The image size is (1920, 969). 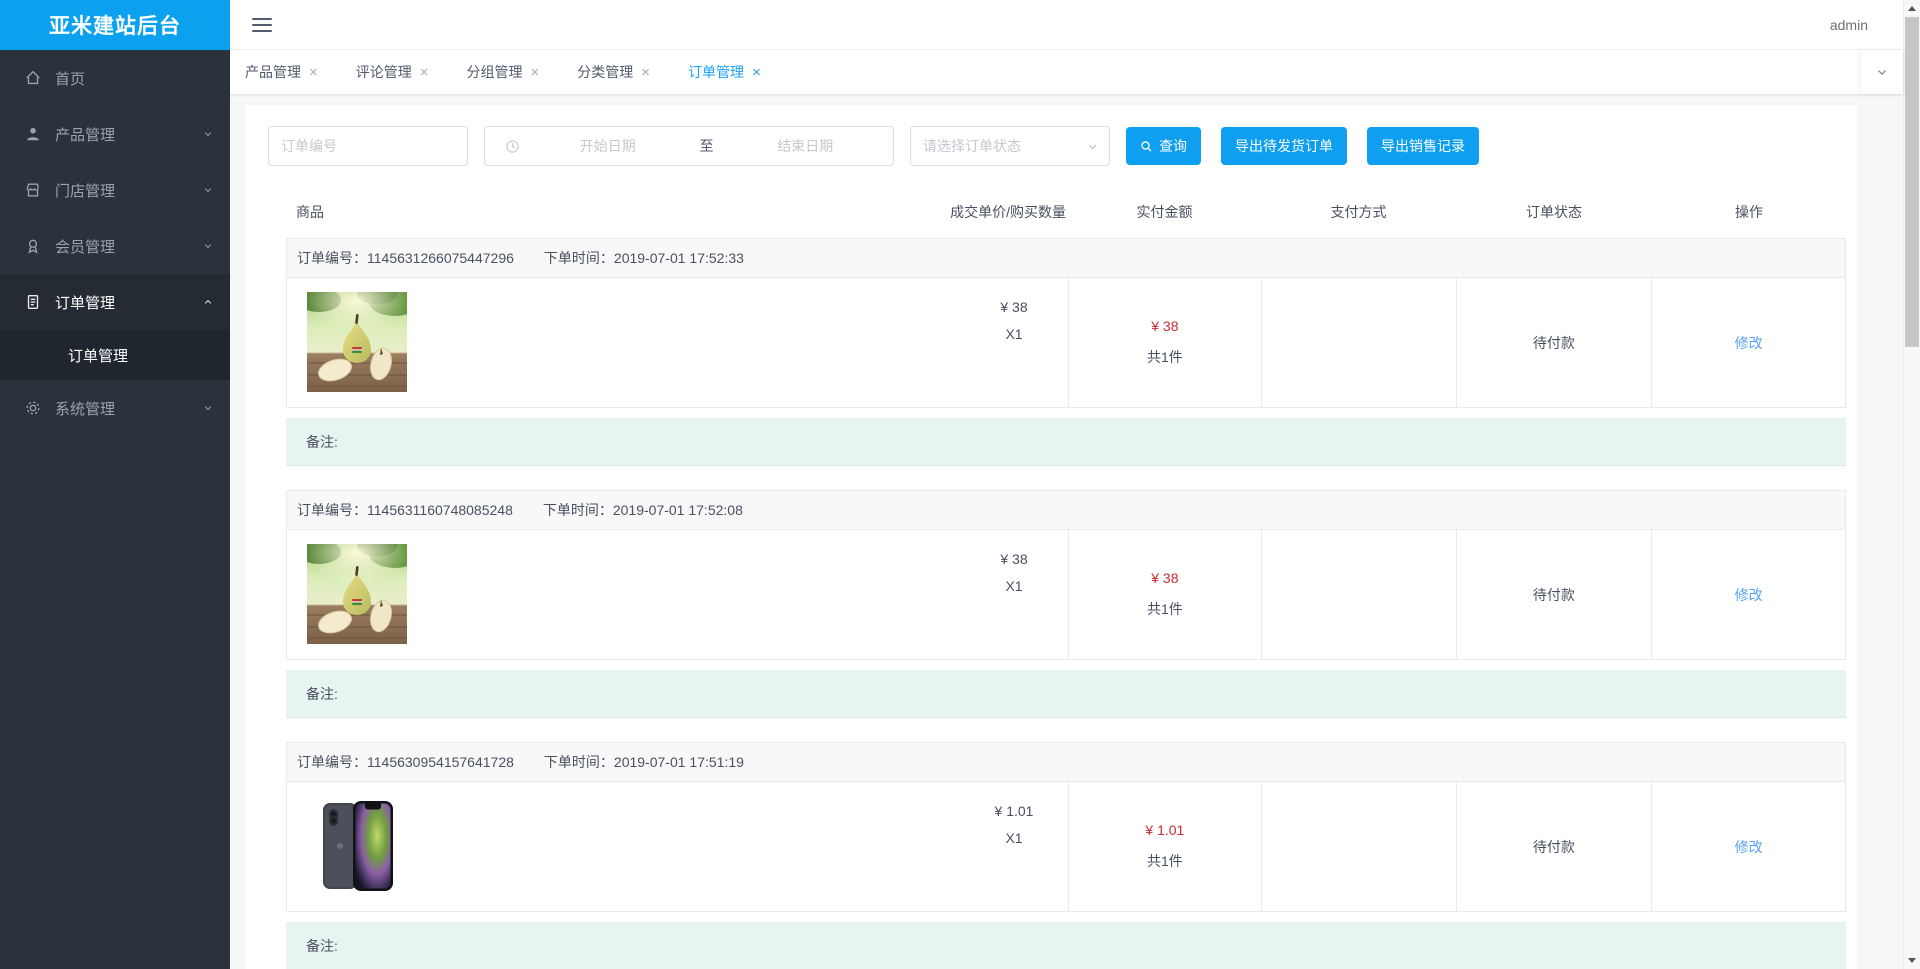 What do you see at coordinates (1912, 960) in the screenshot?
I see `scrollbar-down-arrow-icon` at bounding box center [1912, 960].